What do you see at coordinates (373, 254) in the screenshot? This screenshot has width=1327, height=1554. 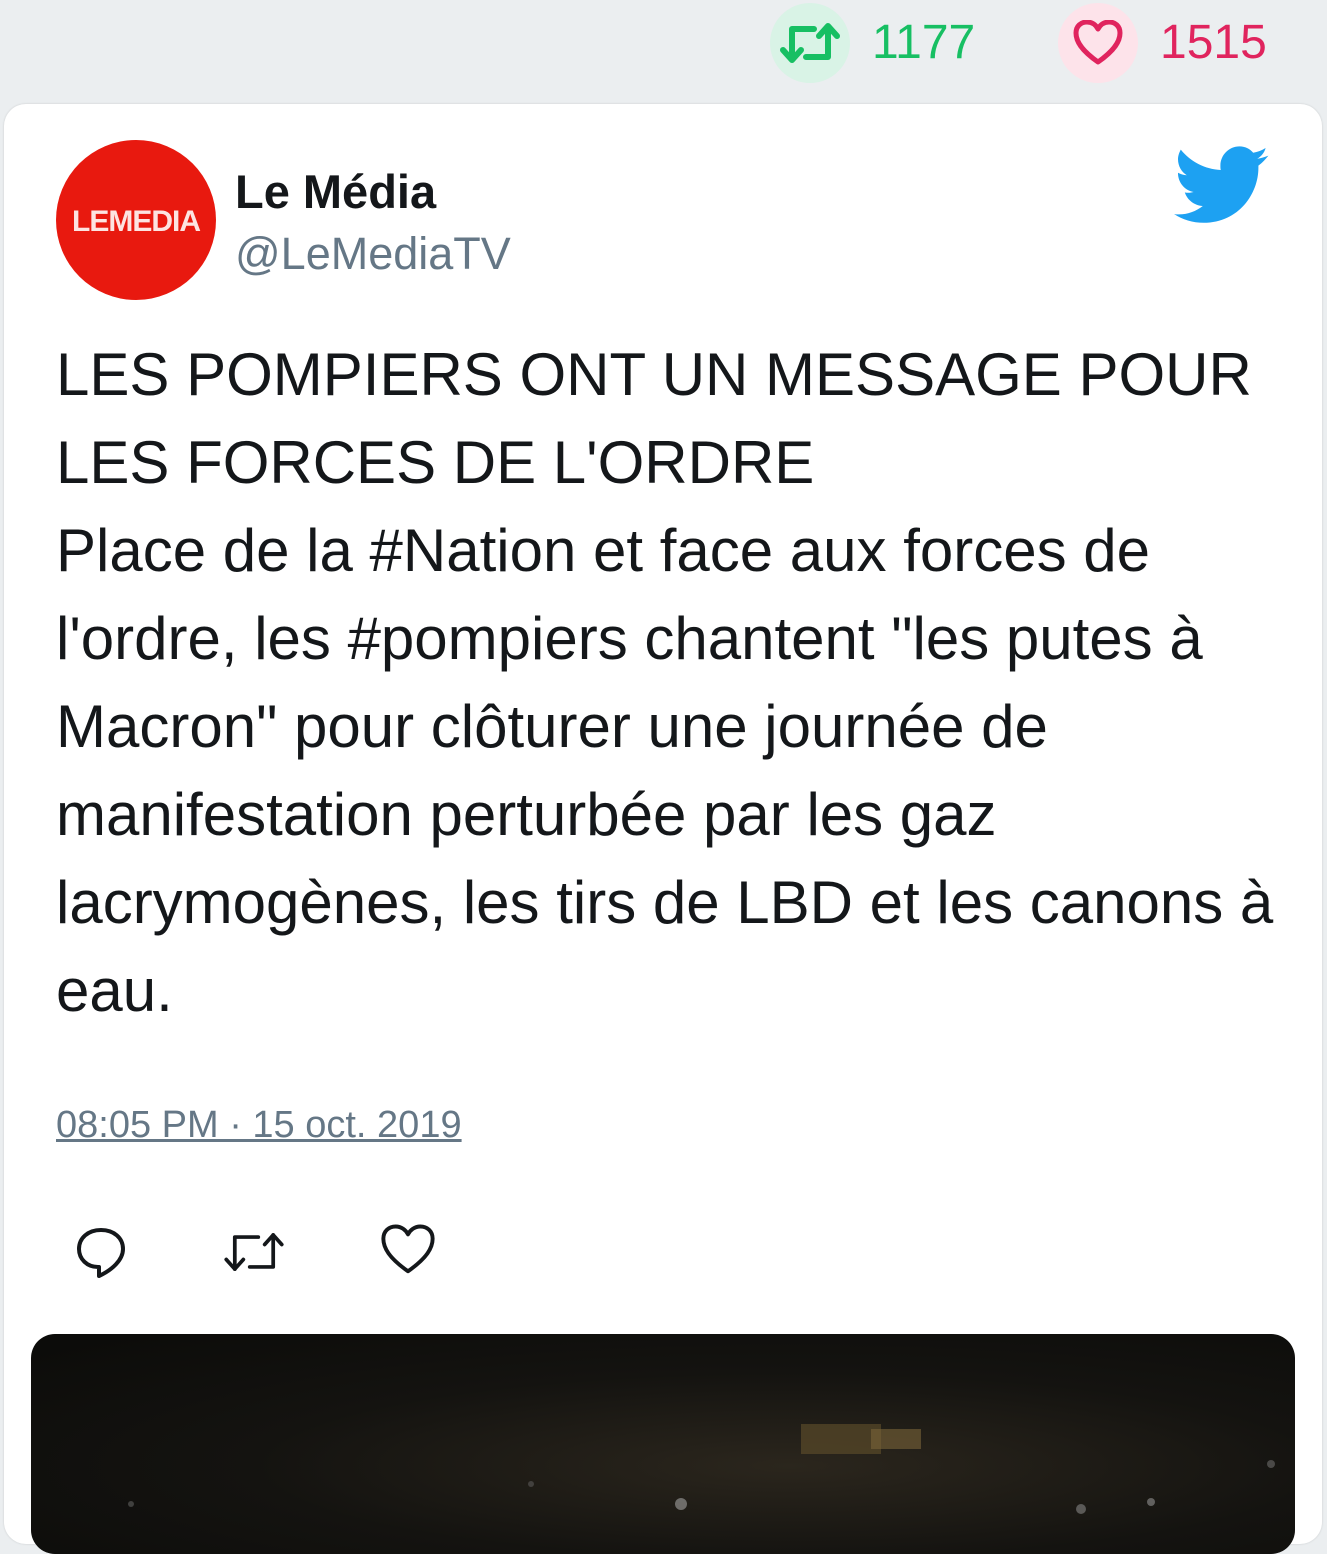 I see `author-handle: @LeMediaTV` at bounding box center [373, 254].